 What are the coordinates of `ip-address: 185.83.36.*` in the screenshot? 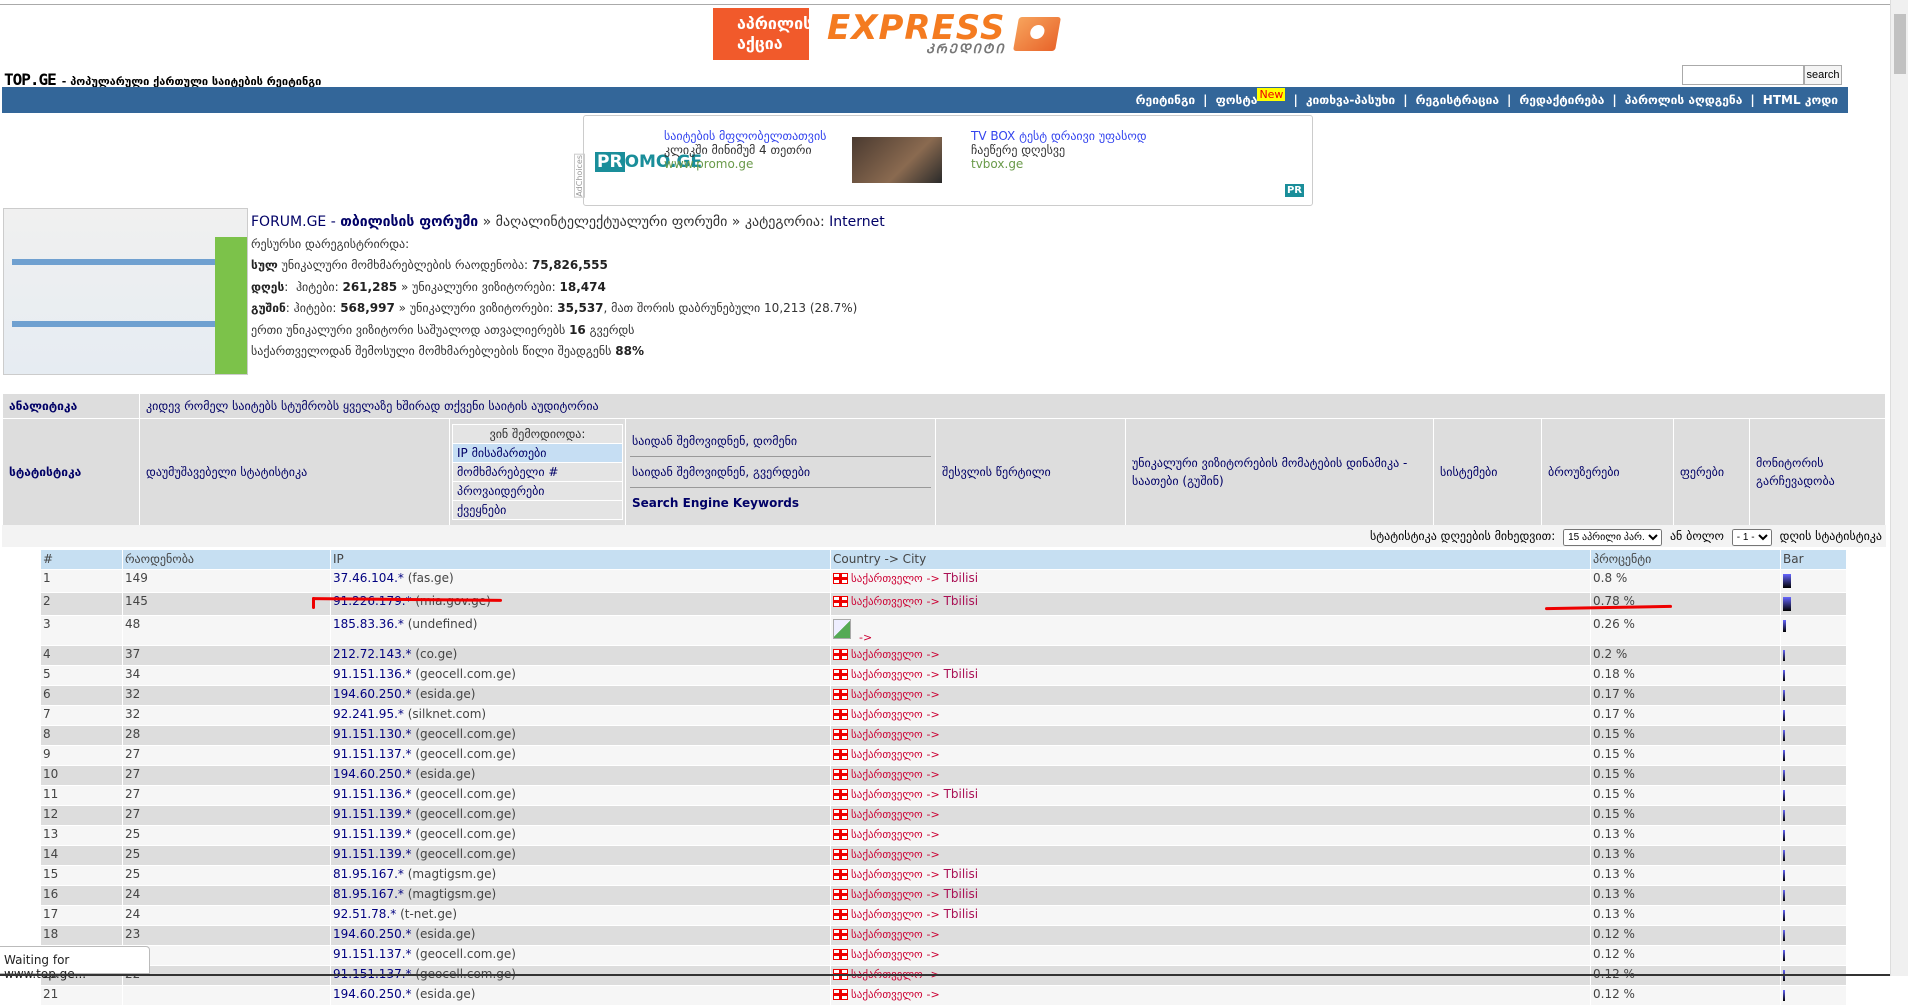 It's located at (368, 624).